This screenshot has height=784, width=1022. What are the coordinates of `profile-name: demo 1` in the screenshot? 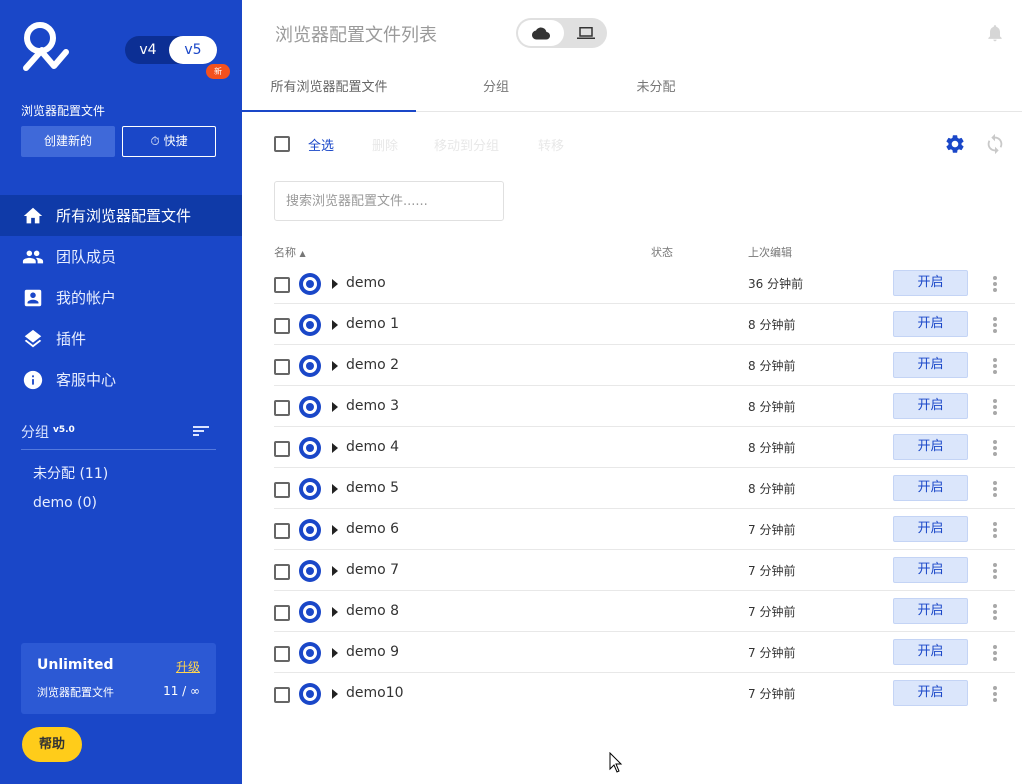 It's located at (372, 324).